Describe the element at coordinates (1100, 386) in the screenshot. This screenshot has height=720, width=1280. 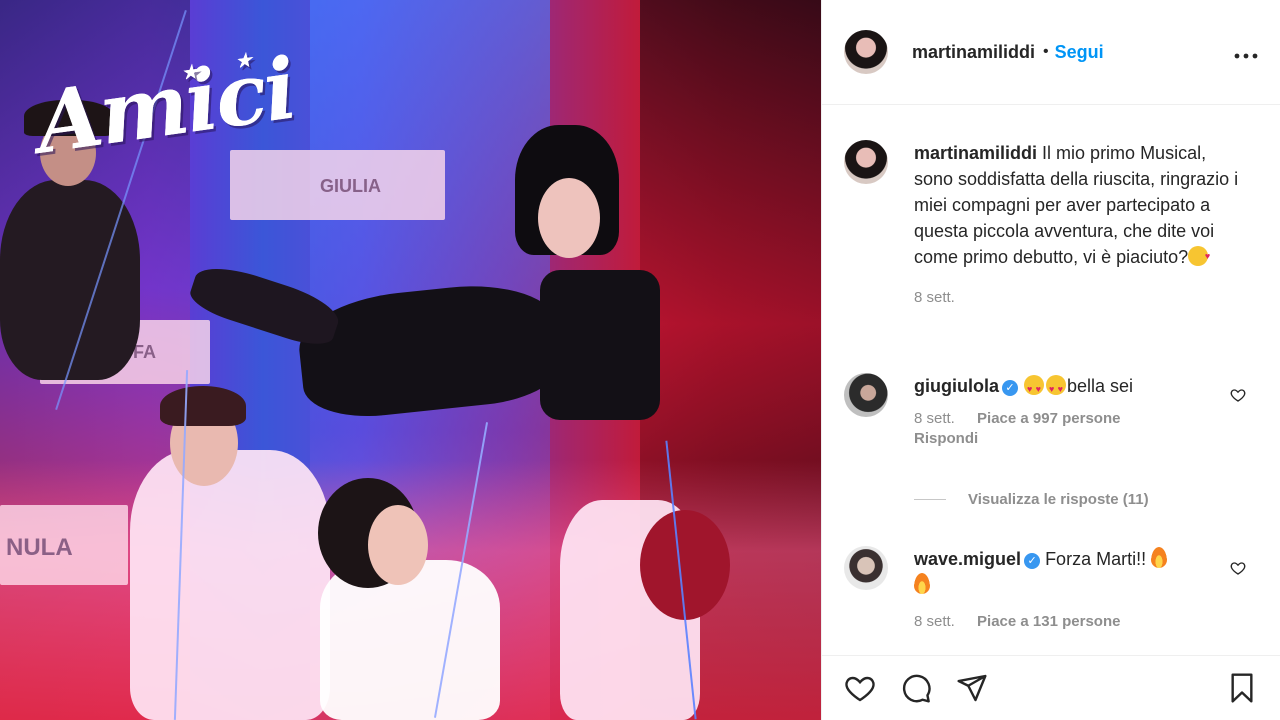
I see `comment-text: bella sei` at that location.